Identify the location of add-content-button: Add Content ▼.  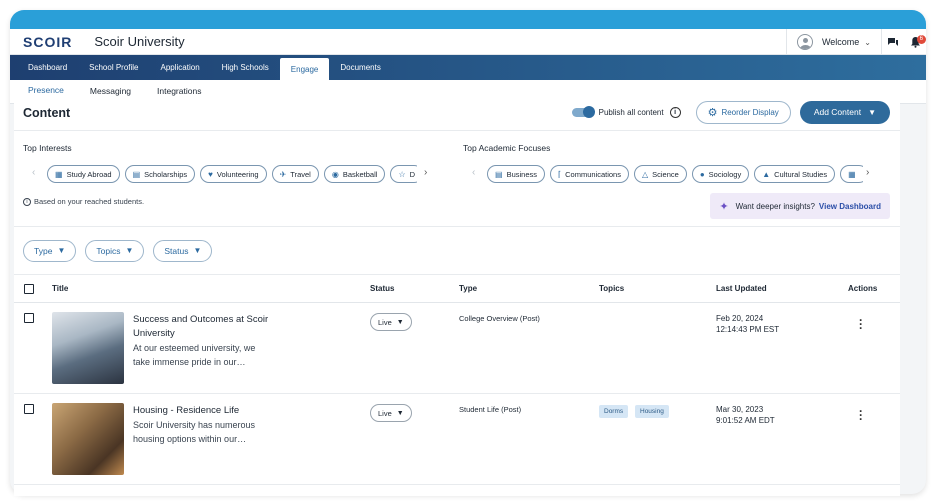
(844, 112).